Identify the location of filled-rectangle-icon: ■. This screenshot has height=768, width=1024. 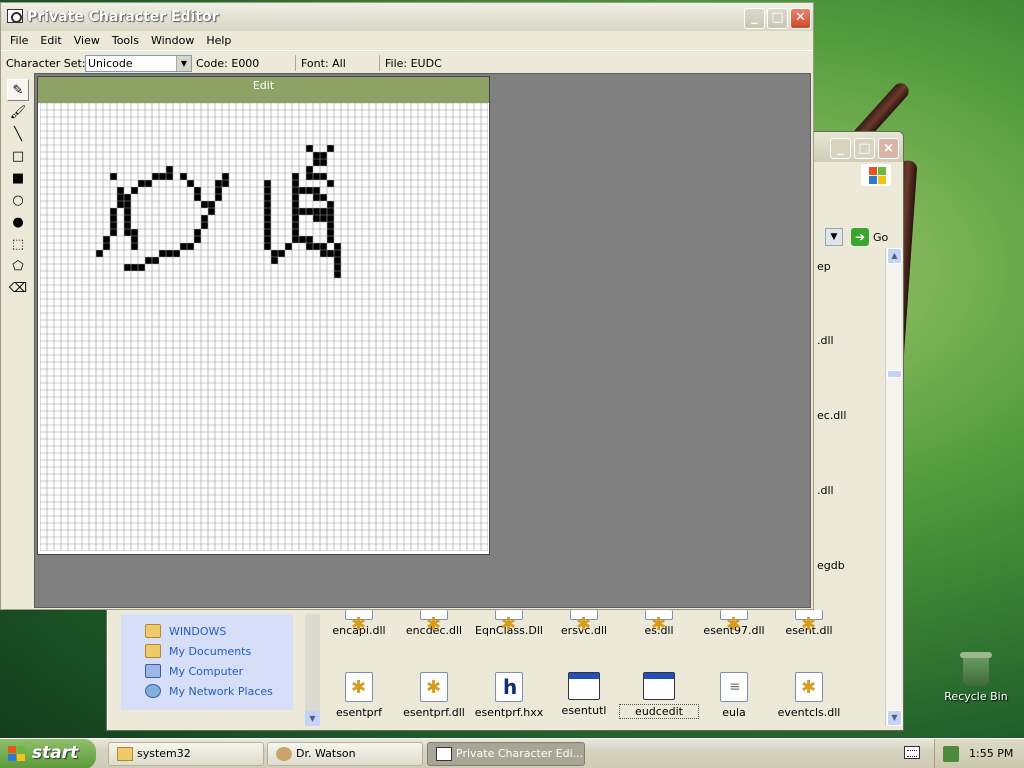
(18, 178).